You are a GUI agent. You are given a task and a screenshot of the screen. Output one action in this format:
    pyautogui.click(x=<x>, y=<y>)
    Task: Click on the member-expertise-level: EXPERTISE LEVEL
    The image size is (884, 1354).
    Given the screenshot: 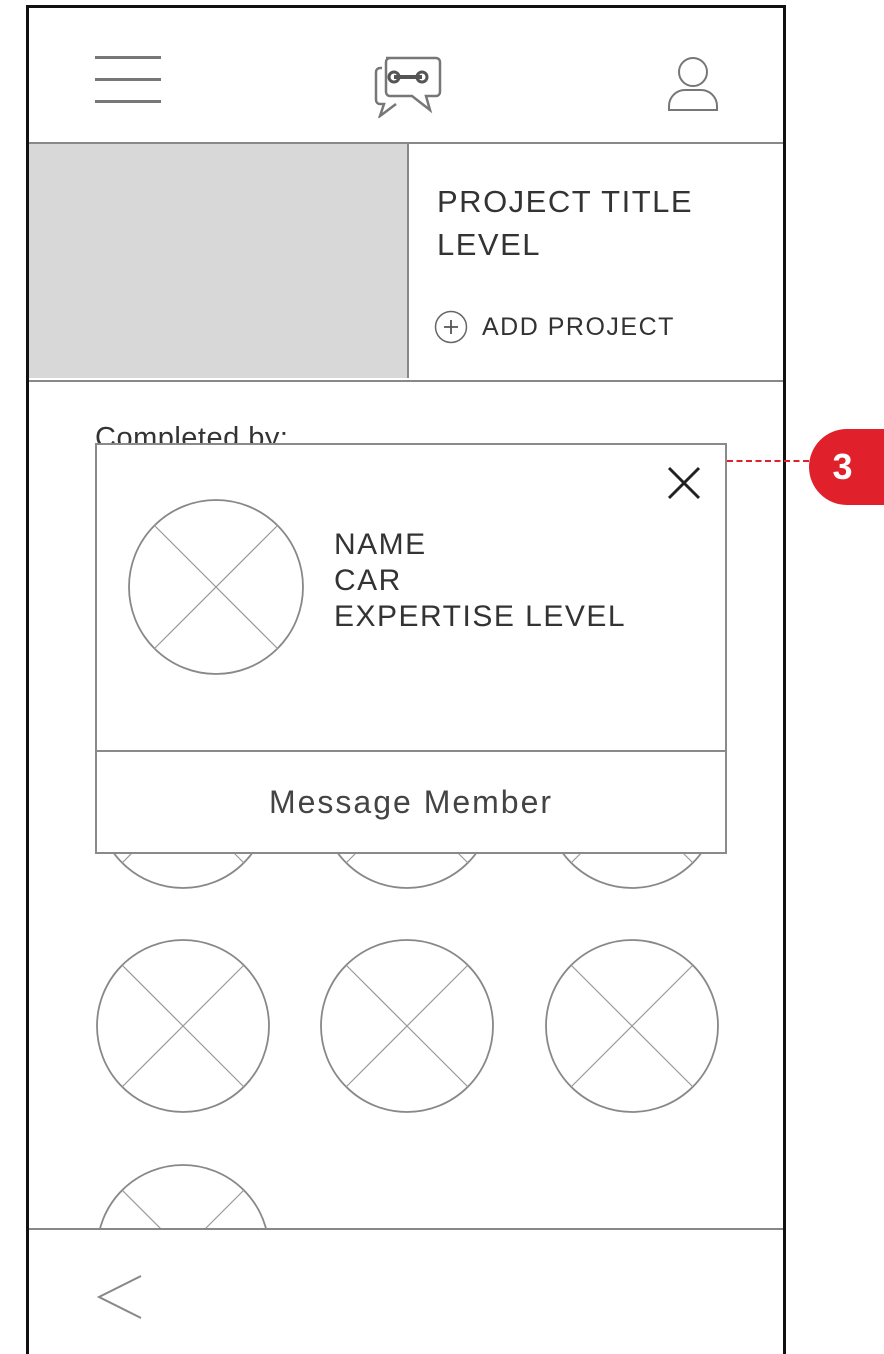 What is the action you would take?
    pyautogui.click(x=480, y=616)
    